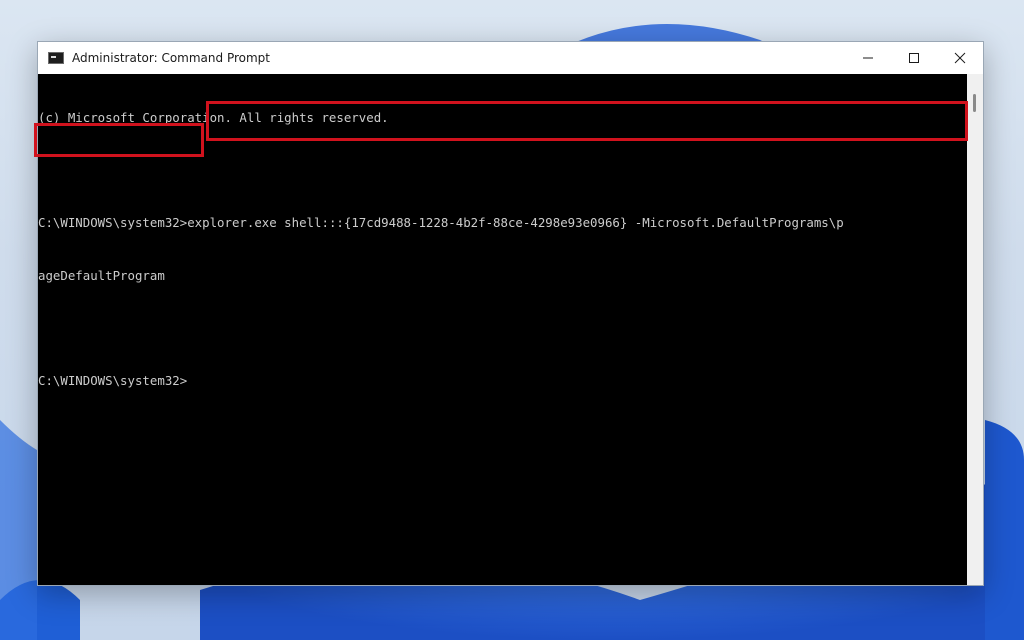 The height and width of the screenshot is (640, 1024). Describe the element at coordinates (113, 222) in the screenshot. I see `prompt: C:\WINDOWS\system32>` at that location.